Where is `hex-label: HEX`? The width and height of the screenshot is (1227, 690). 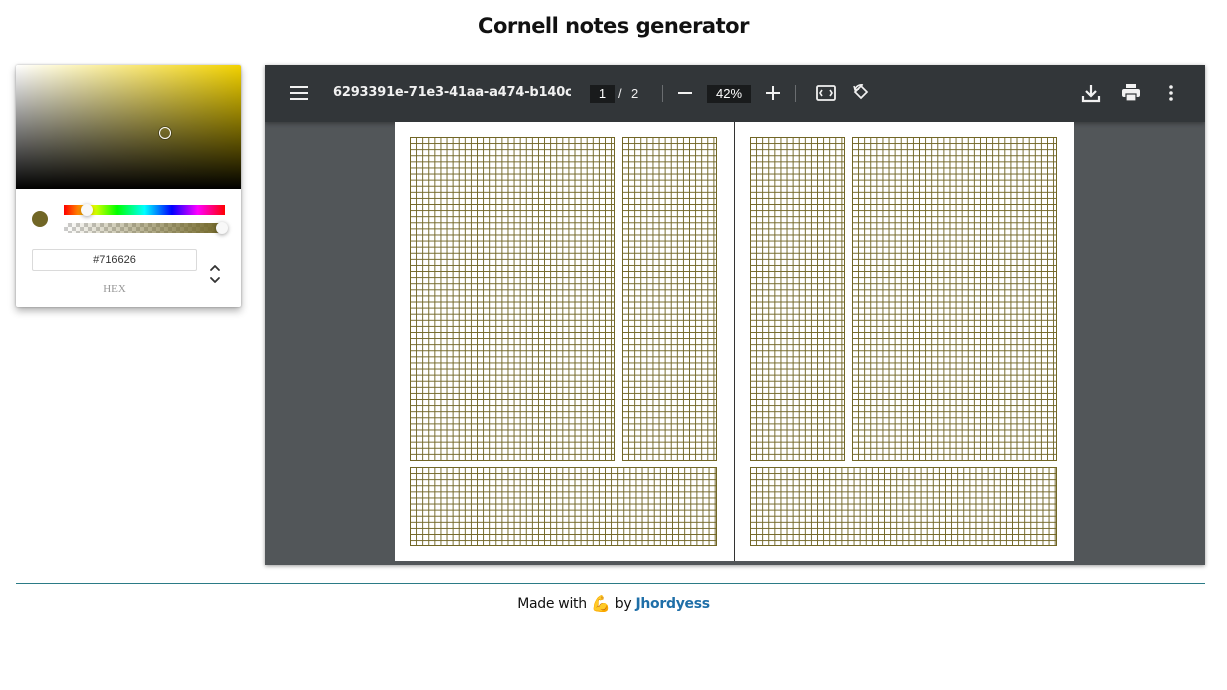
hex-label: HEX is located at coordinates (114, 289).